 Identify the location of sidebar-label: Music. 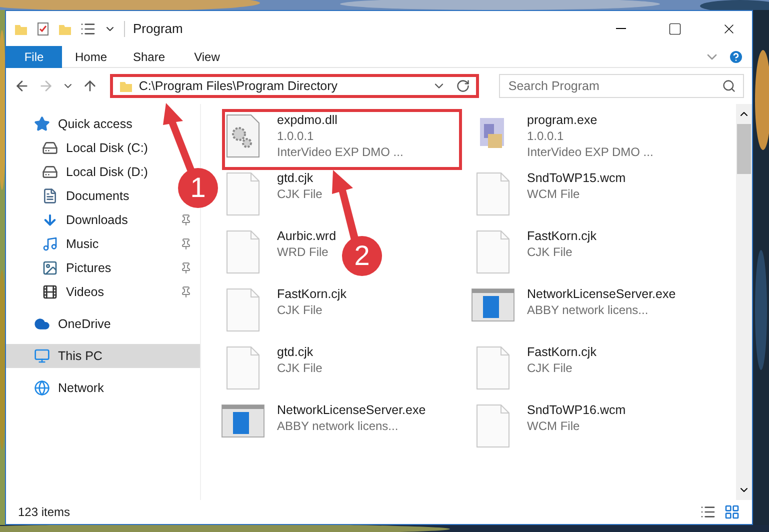
(83, 244).